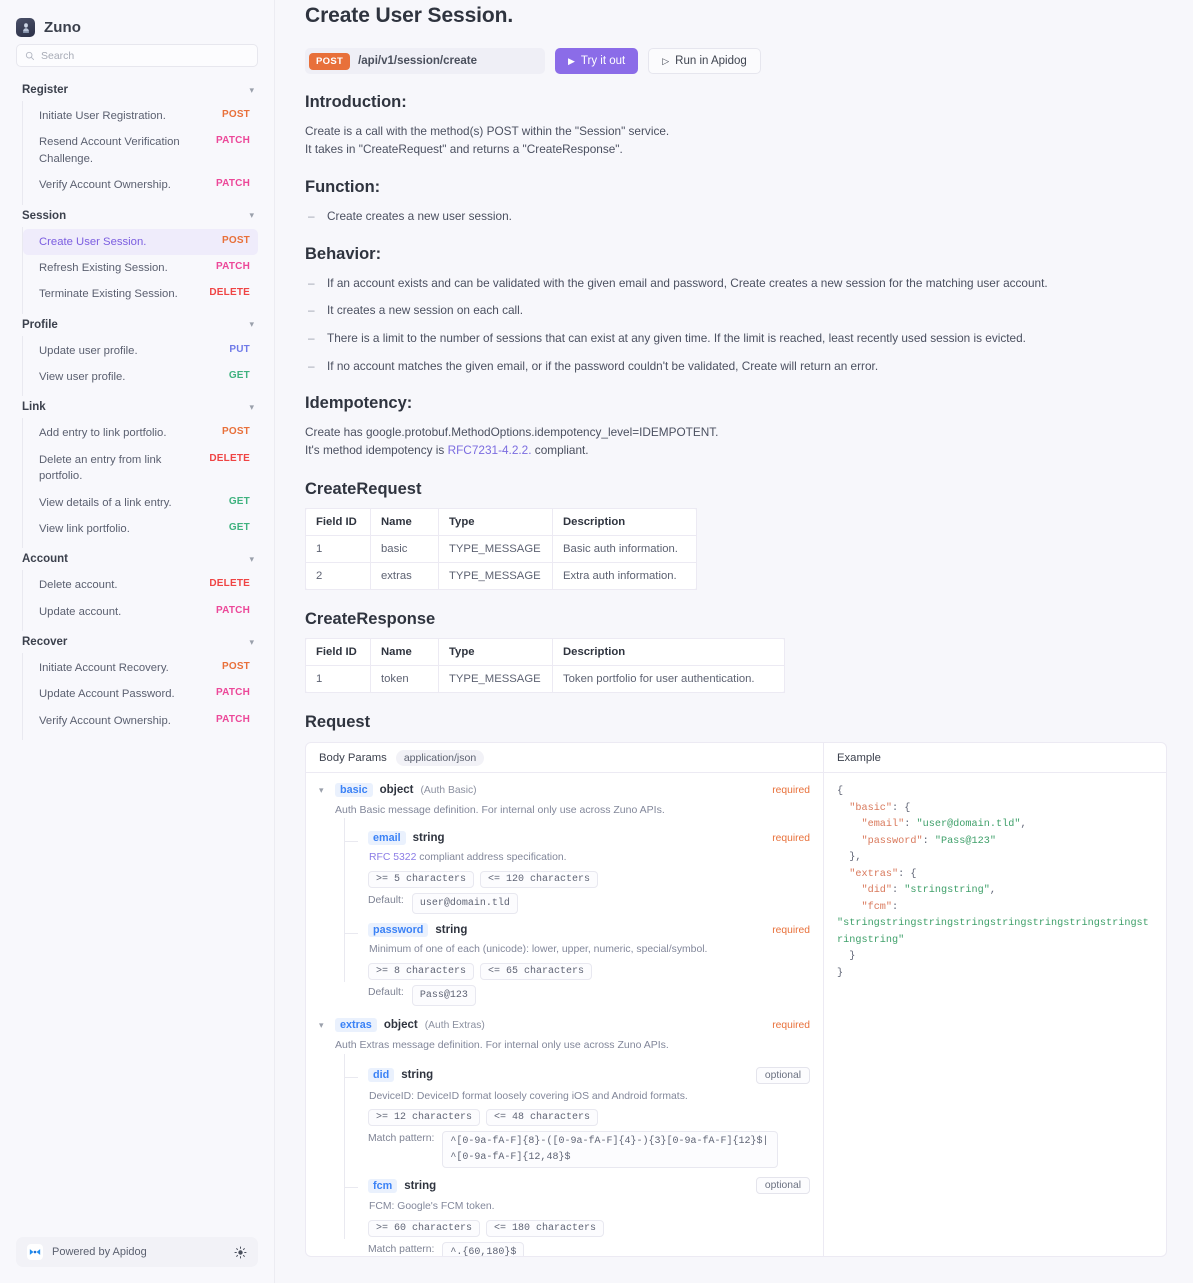  What do you see at coordinates (386, 992) in the screenshot?
I see `default-label: Default:` at bounding box center [386, 992].